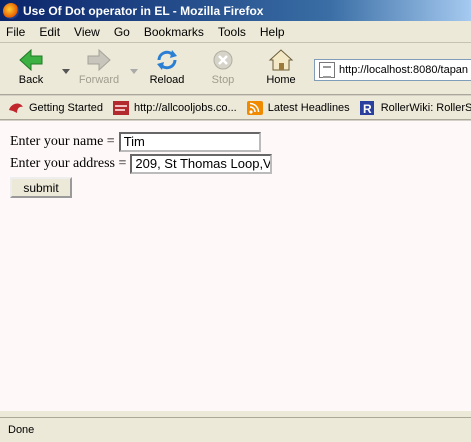 The width and height of the screenshot is (471, 442). Describe the element at coordinates (87, 32) in the screenshot. I see `menu-view: View` at that location.